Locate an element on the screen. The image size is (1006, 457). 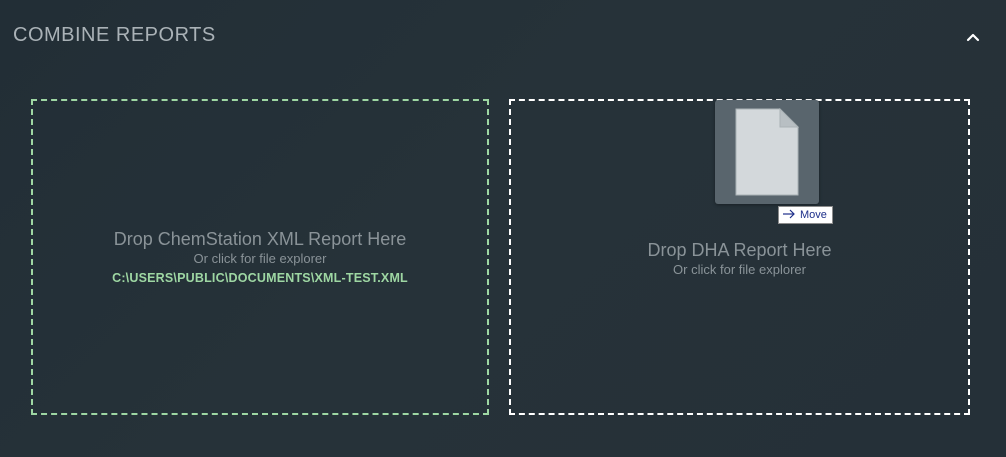
drag-move-tooltip: Move is located at coordinates (805, 215).